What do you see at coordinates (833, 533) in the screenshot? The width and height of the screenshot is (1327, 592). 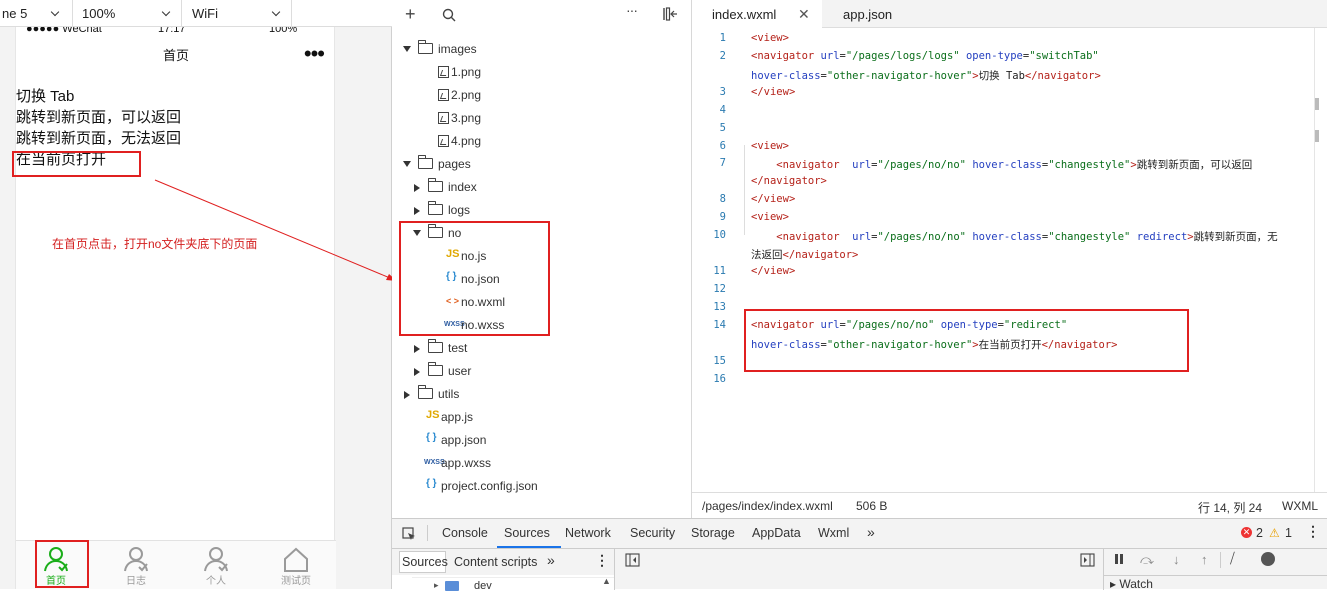 I see `tab-wxml: Wxml` at bounding box center [833, 533].